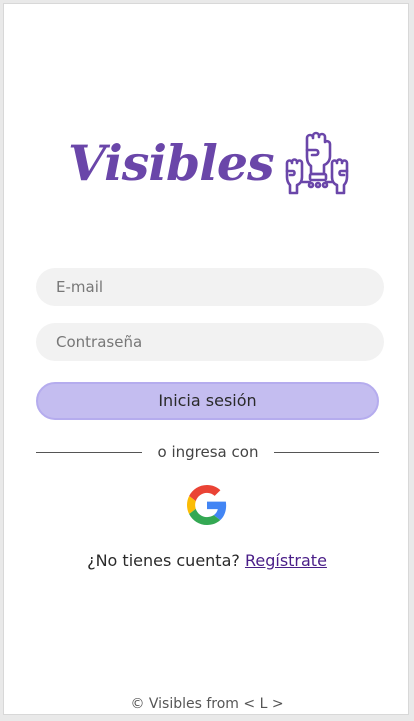 This screenshot has width=414, height=721. What do you see at coordinates (210, 342) in the screenshot?
I see `password-field` at bounding box center [210, 342].